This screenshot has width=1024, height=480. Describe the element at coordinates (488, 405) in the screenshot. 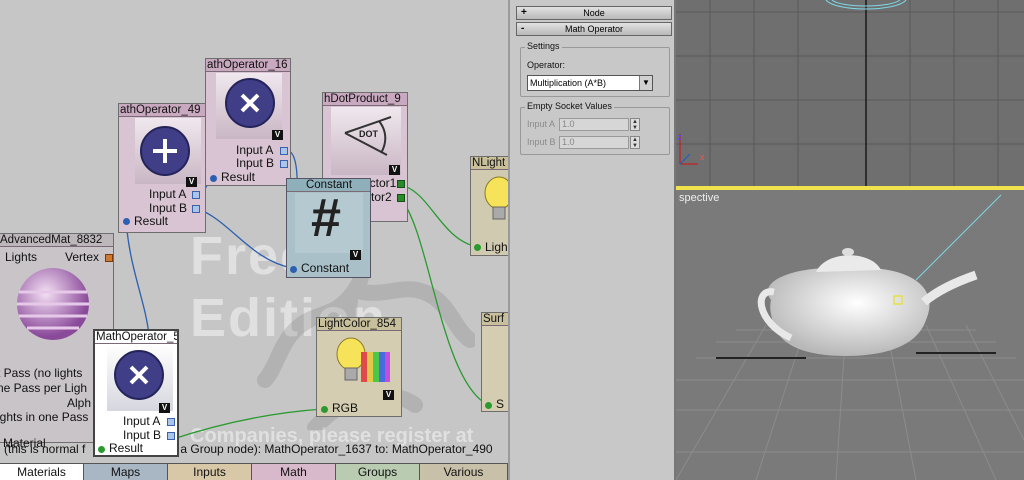

I see `socket-surface` at that location.